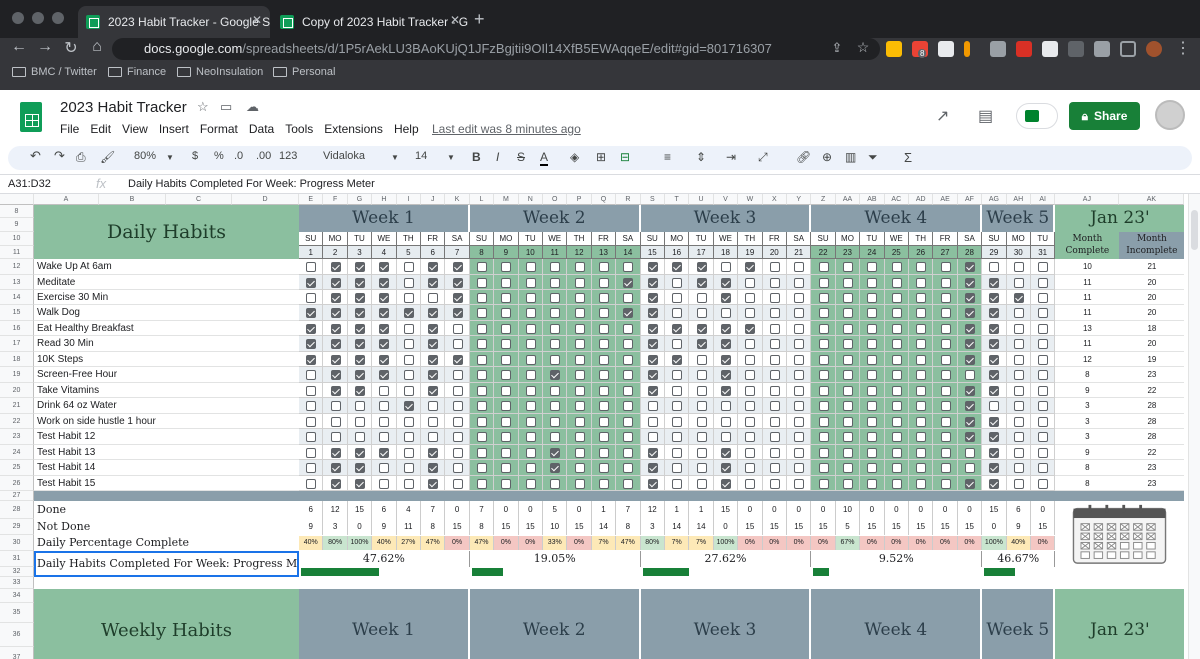 The image size is (1200, 659). What do you see at coordinates (17, 344) in the screenshot?
I see `row-header: 17` at bounding box center [17, 344].